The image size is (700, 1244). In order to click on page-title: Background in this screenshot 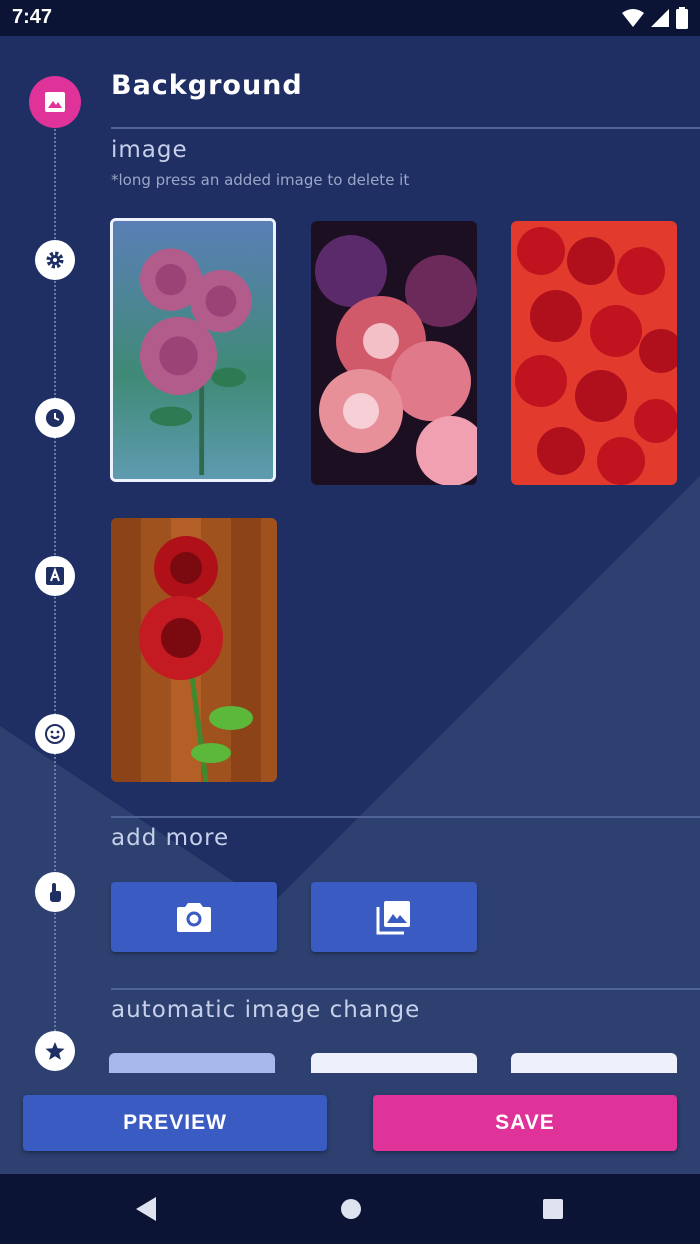, I will do `click(207, 85)`.